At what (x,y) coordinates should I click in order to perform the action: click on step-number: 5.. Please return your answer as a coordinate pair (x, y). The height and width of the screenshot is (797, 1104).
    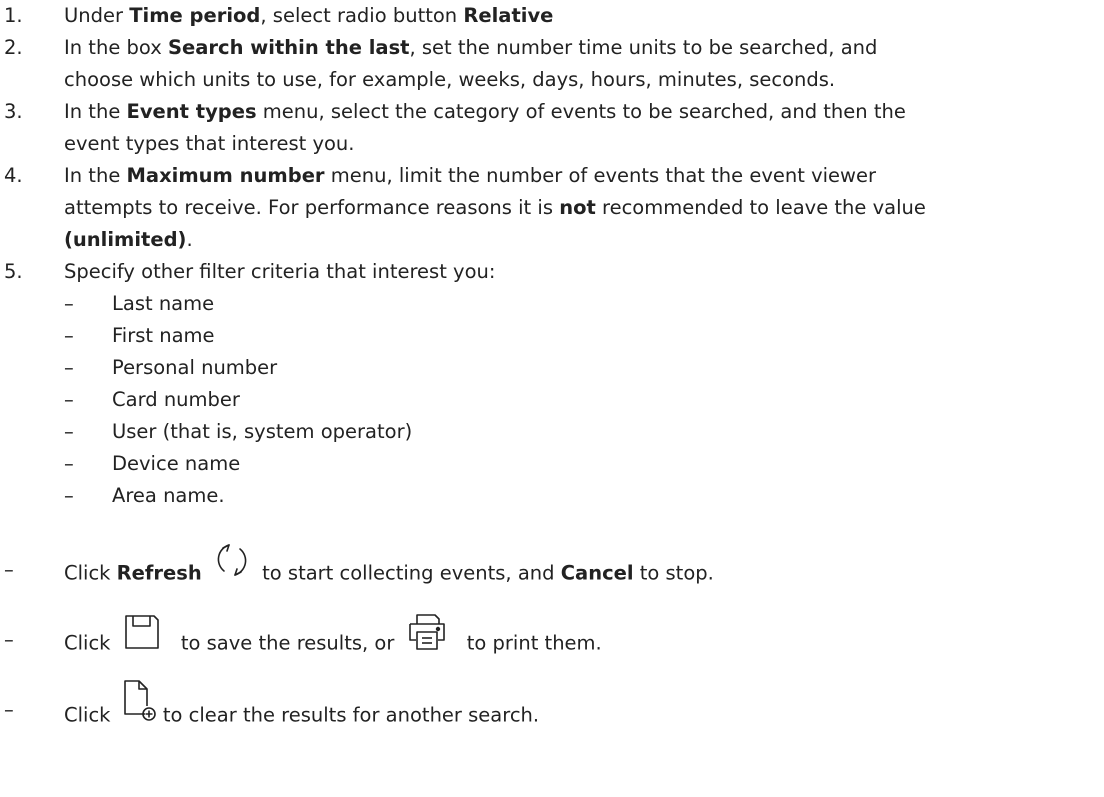
    Looking at the image, I should click on (13, 271).